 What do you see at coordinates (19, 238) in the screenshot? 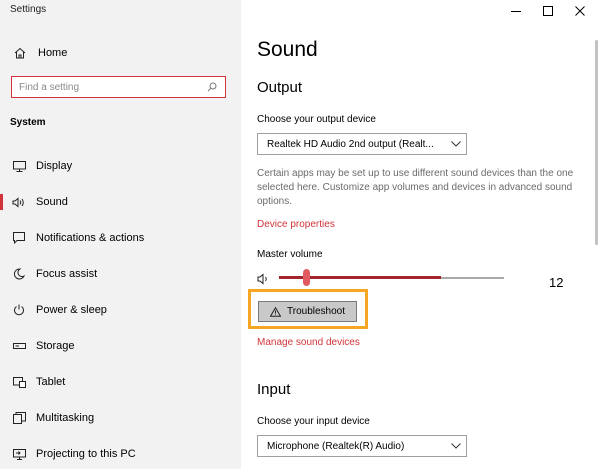
I see `notifications-icon` at bounding box center [19, 238].